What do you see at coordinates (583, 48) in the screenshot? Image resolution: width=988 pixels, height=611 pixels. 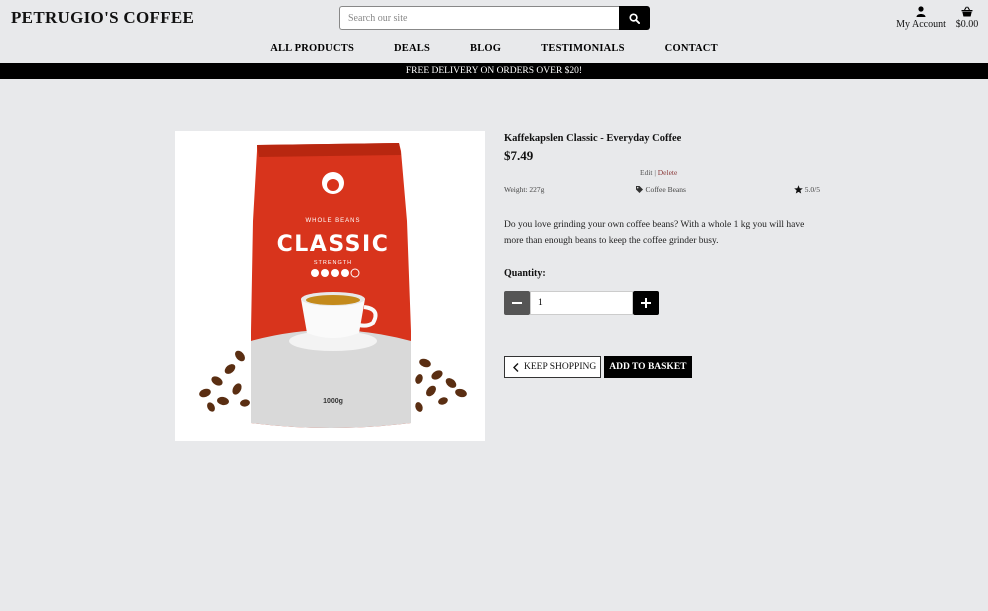 I see `nav-testimonials: TESTIMONIALS` at bounding box center [583, 48].